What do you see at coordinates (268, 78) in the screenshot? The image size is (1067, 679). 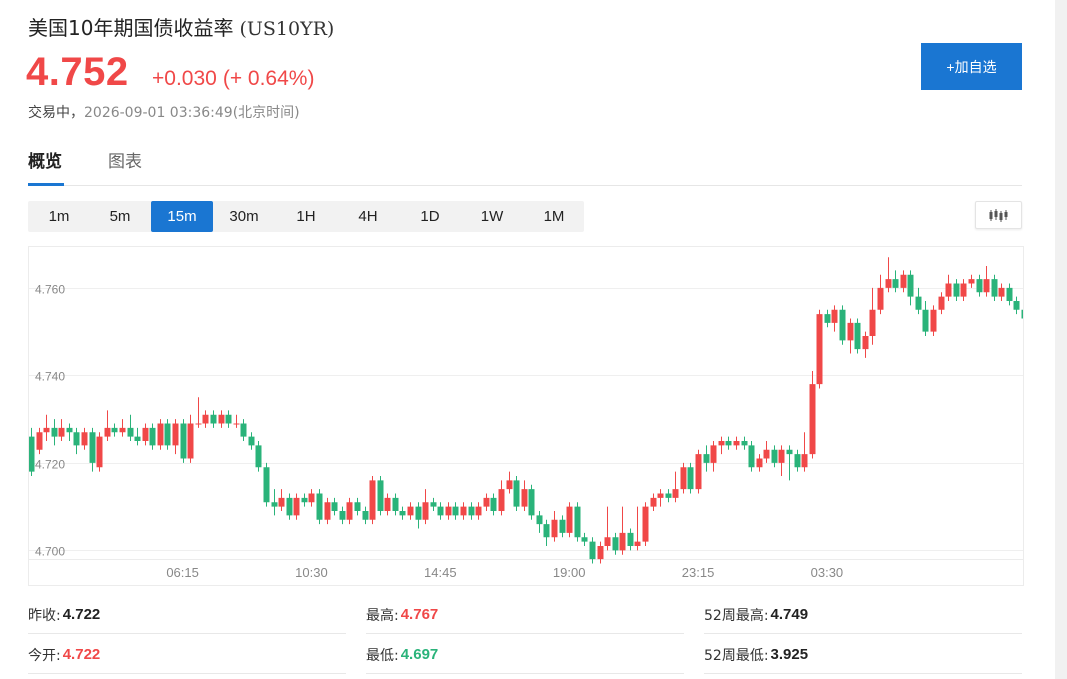 I see `change-percent: (+ 0.64%)` at bounding box center [268, 78].